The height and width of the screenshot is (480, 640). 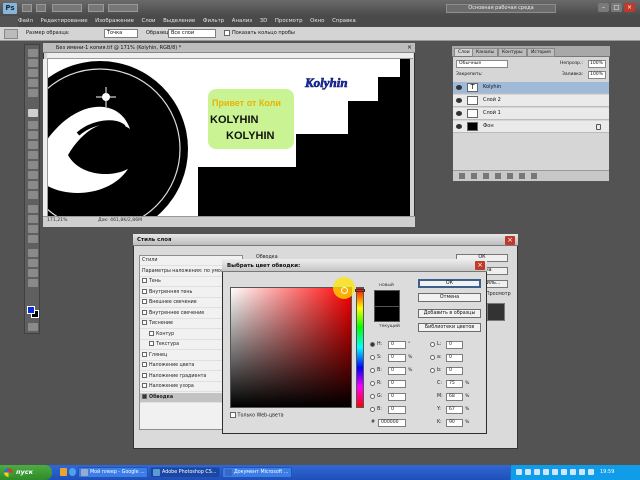 What do you see at coordinates (33, 185) in the screenshot?
I see `blur-tool-icon` at bounding box center [33, 185].